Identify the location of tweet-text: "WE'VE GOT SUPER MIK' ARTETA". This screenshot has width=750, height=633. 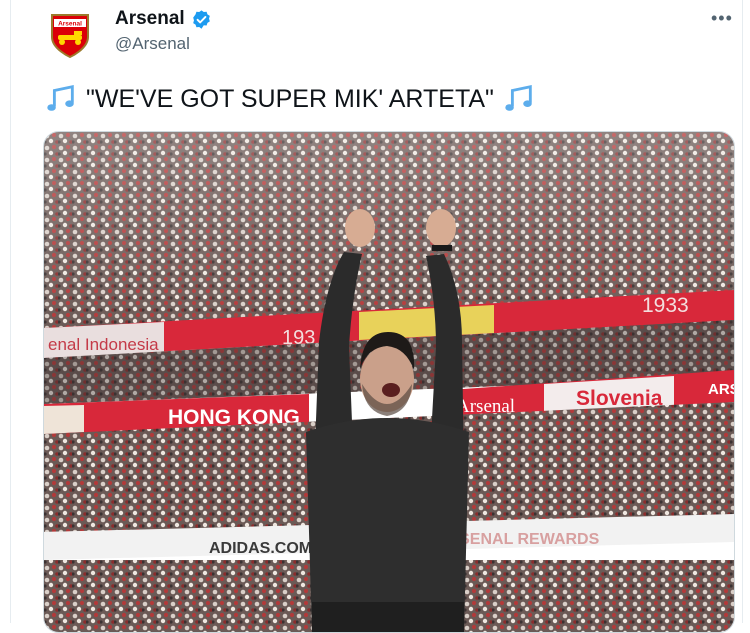
(290, 99).